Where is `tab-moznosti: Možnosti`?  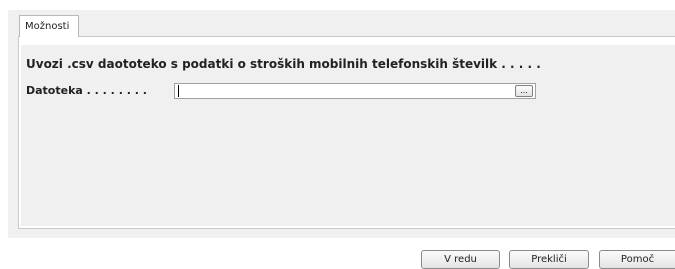 tab-moznosti: Možnosti is located at coordinates (49, 26).